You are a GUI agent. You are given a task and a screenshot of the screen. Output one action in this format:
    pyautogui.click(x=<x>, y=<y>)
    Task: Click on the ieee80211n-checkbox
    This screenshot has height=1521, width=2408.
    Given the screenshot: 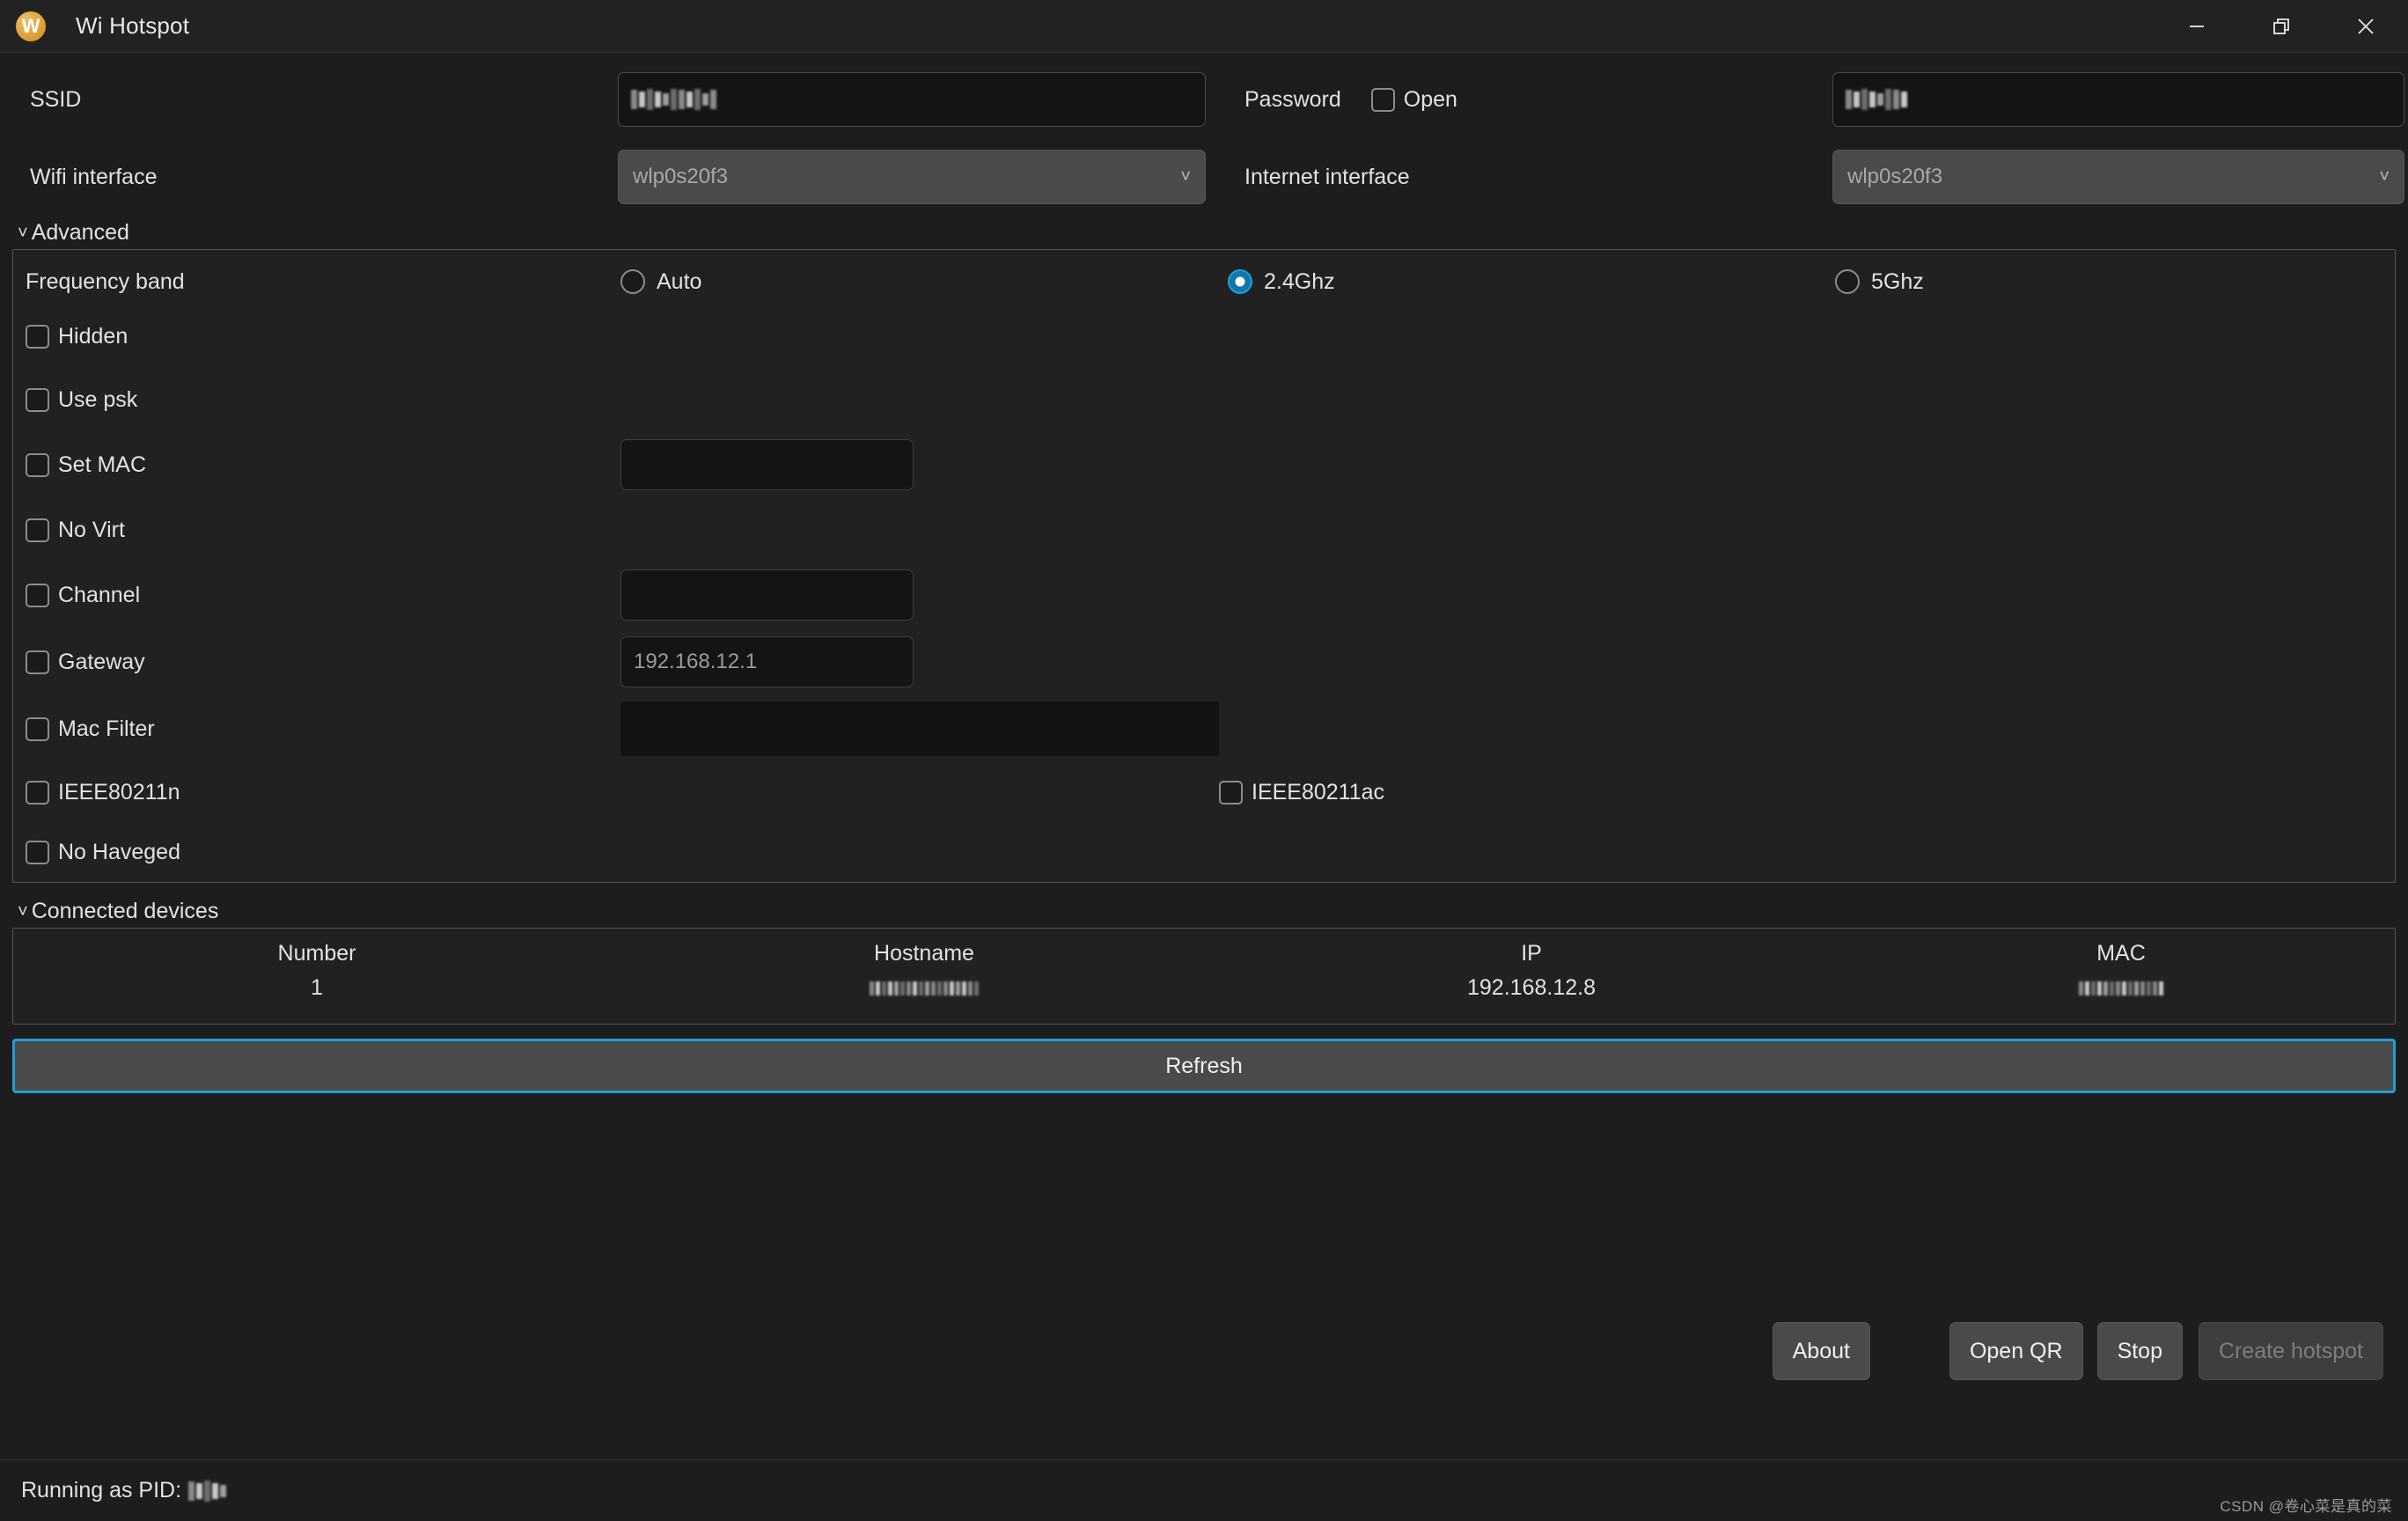 What is the action you would take?
    pyautogui.click(x=37, y=793)
    